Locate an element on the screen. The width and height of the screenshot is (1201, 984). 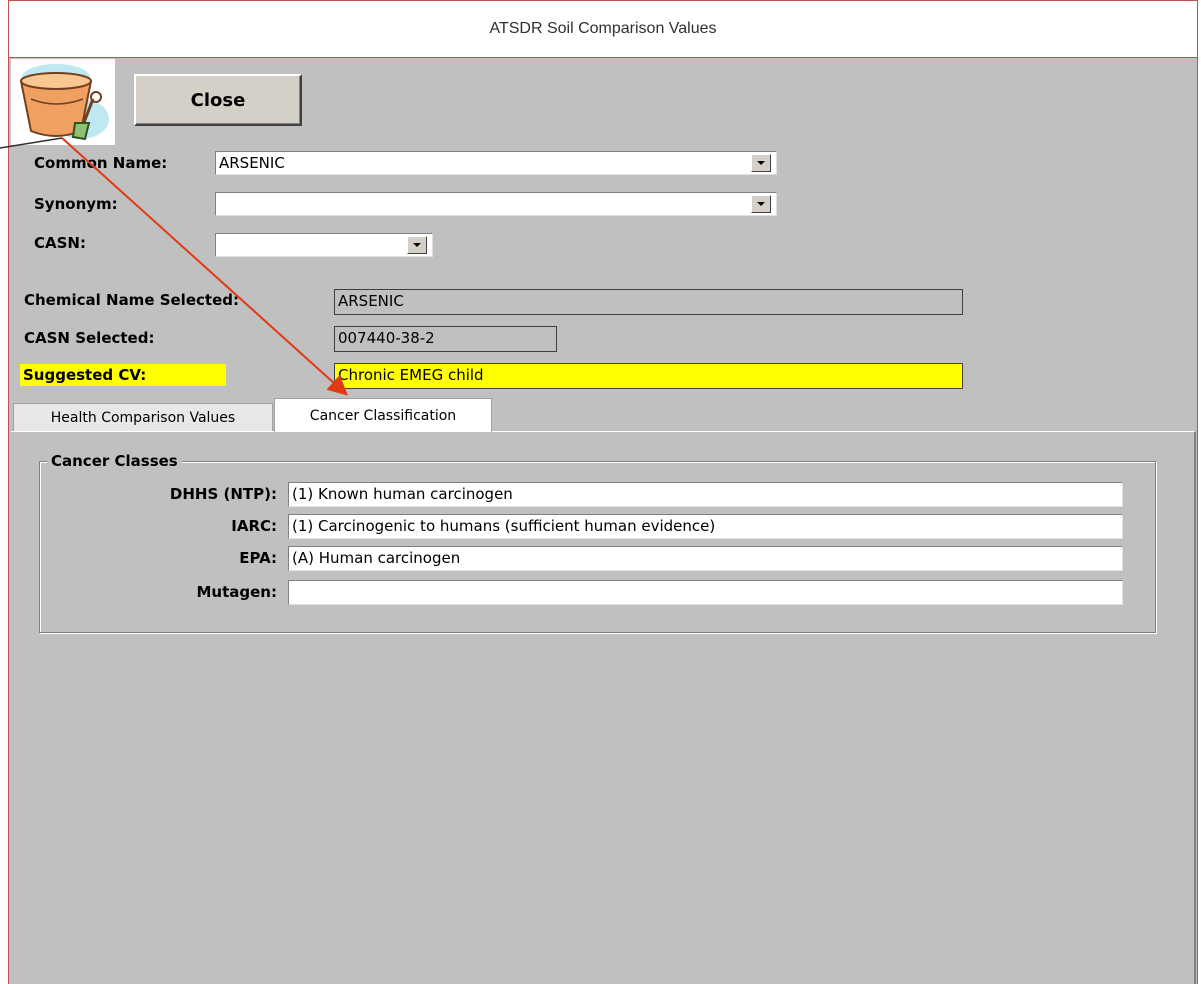
tab-health-comparison-values: Health Comparison Values is located at coordinates (143, 417).